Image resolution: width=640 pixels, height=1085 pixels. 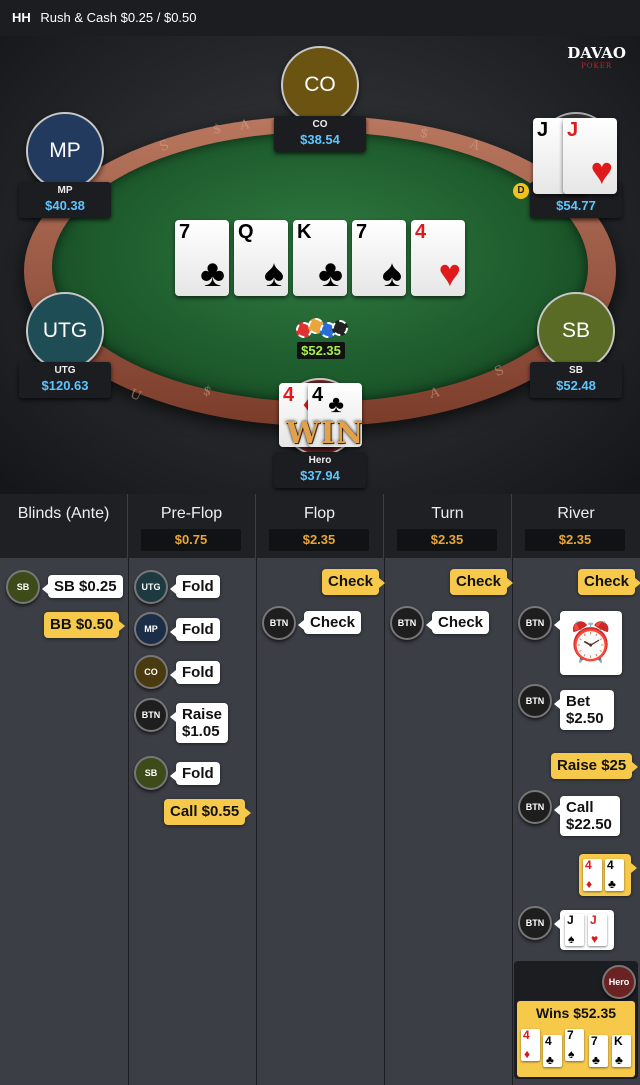 I want to click on win-banner: WIN, so click(x=325, y=433).